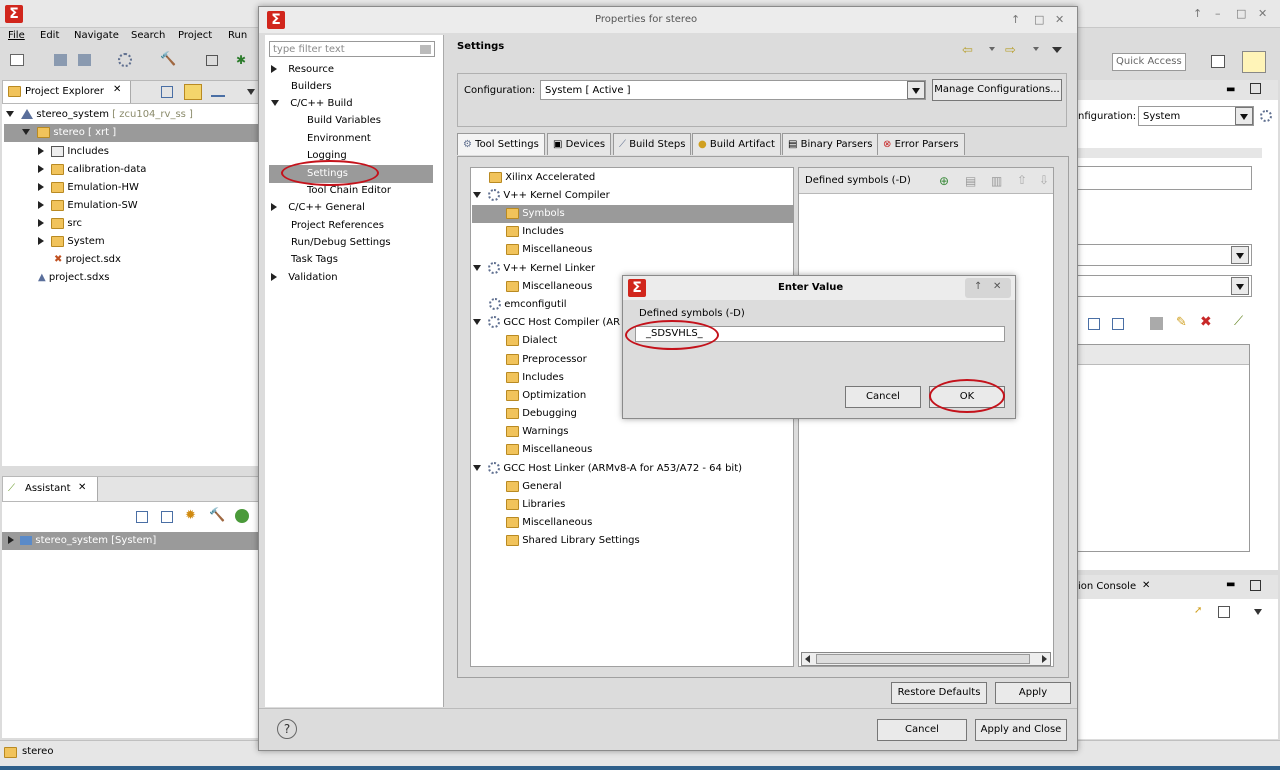 Image resolution: width=1280 pixels, height=770 pixels. What do you see at coordinates (883, 397) in the screenshot?
I see `enter-value-cancel-button: Cancel` at bounding box center [883, 397].